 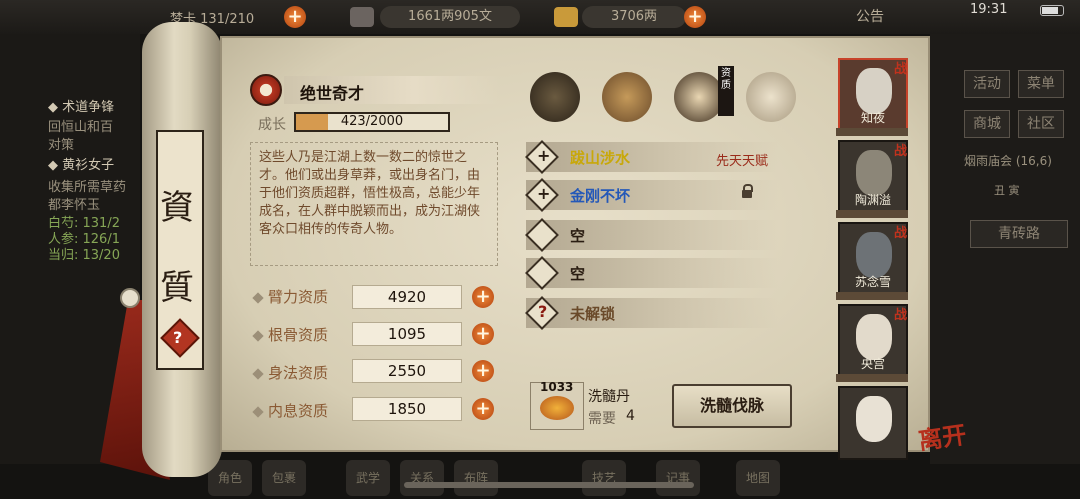 I want to click on quest-title-1: ◆ 术道争锋, so click(x=81, y=105).